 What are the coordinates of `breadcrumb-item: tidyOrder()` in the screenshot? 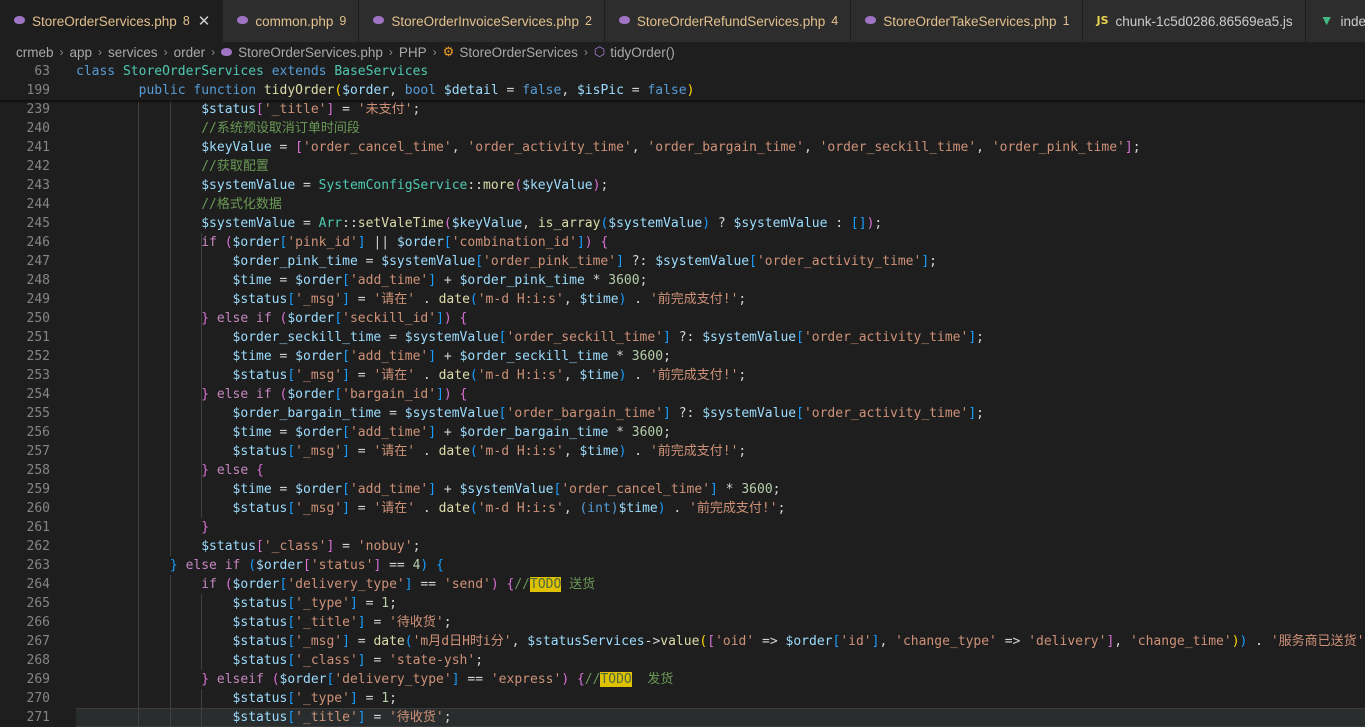 It's located at (642, 52).